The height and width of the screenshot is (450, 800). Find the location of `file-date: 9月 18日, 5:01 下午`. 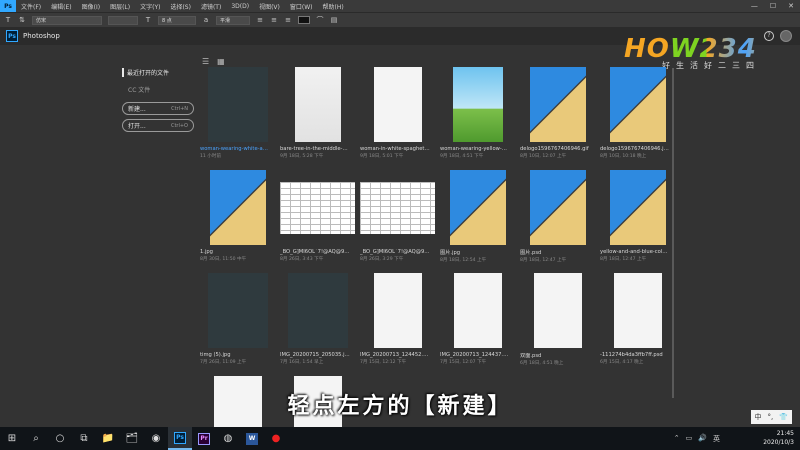

file-date: 9月 18日, 5:01 下午 is located at coordinates (382, 156).